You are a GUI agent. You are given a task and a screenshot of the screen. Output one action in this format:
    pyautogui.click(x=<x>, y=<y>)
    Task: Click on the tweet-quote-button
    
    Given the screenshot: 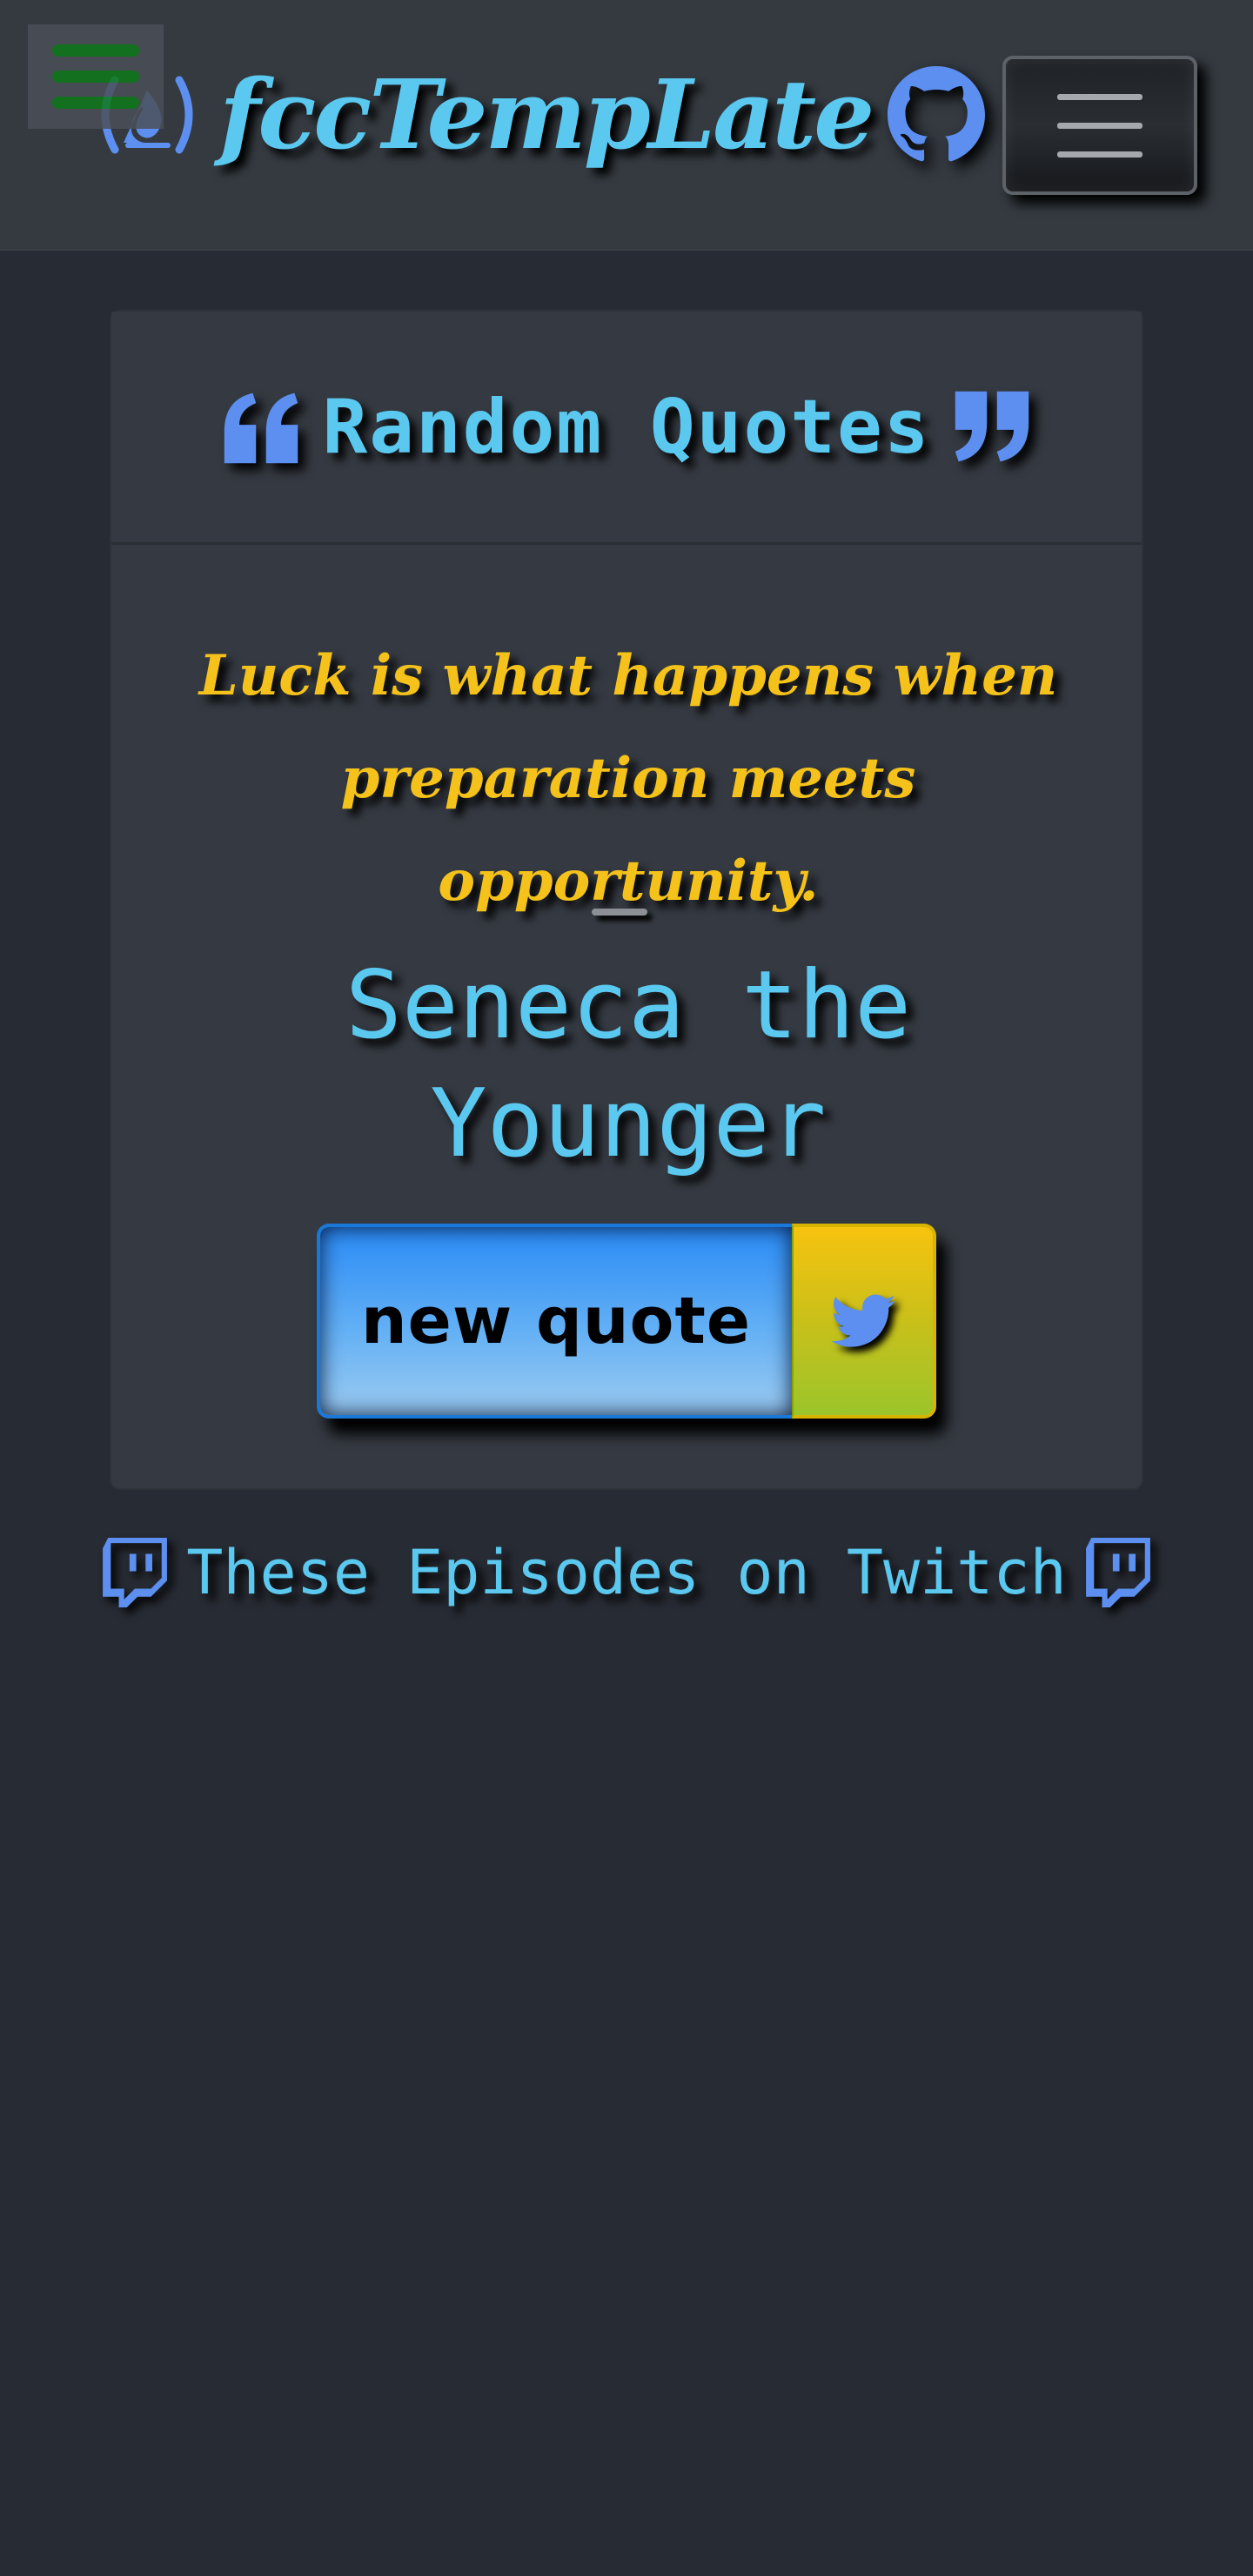 What is the action you would take?
    pyautogui.click(x=864, y=1321)
    